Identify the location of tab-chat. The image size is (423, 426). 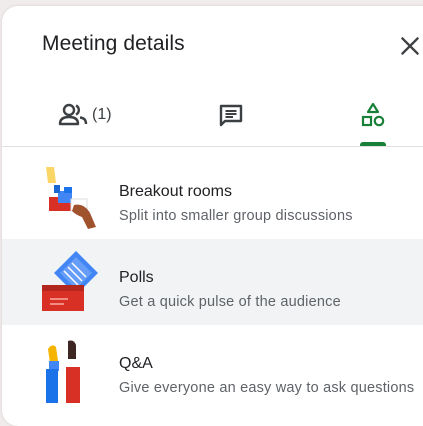
(232, 118).